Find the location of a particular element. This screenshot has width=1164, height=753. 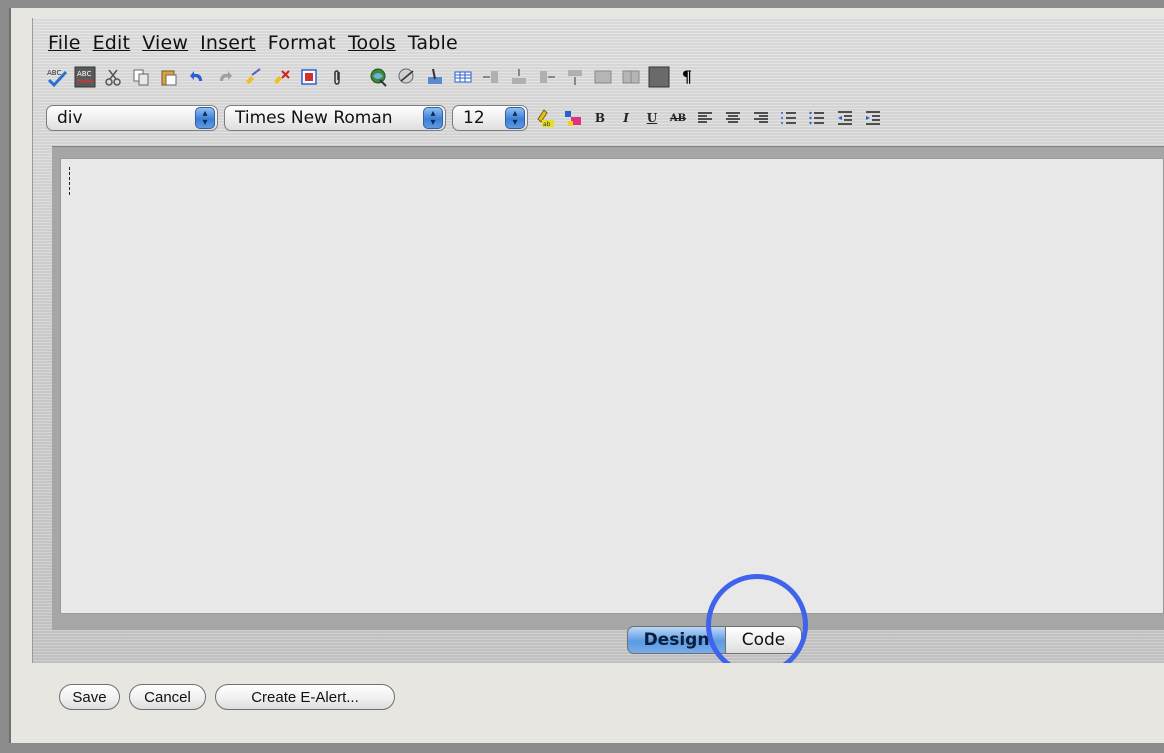

bullet-list-icon is located at coordinates (817, 118).